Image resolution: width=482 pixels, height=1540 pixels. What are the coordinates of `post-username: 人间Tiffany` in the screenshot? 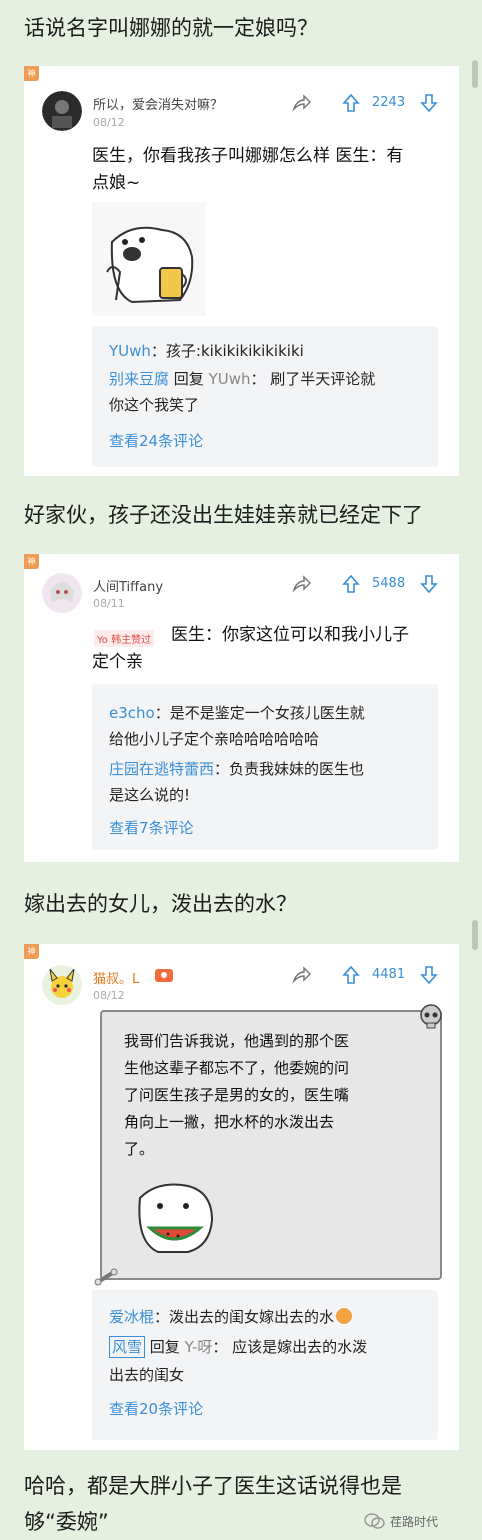 It's located at (128, 585).